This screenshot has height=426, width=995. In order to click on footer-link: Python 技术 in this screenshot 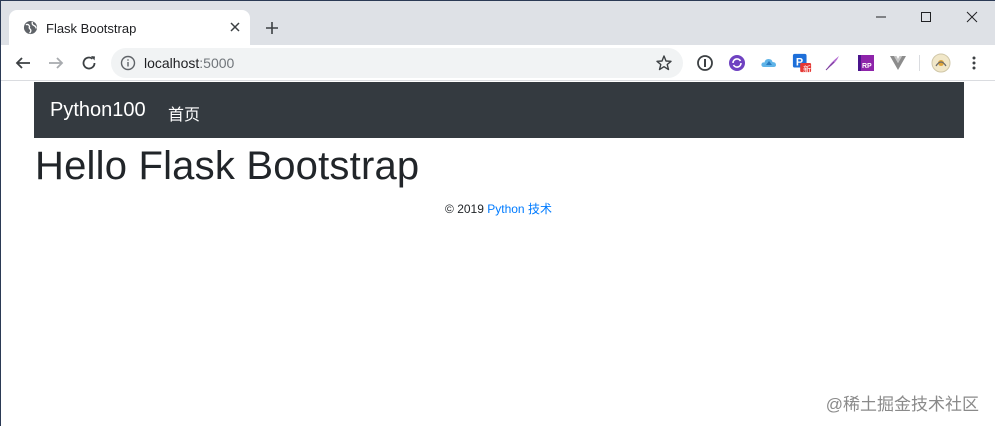, I will do `click(519, 209)`.